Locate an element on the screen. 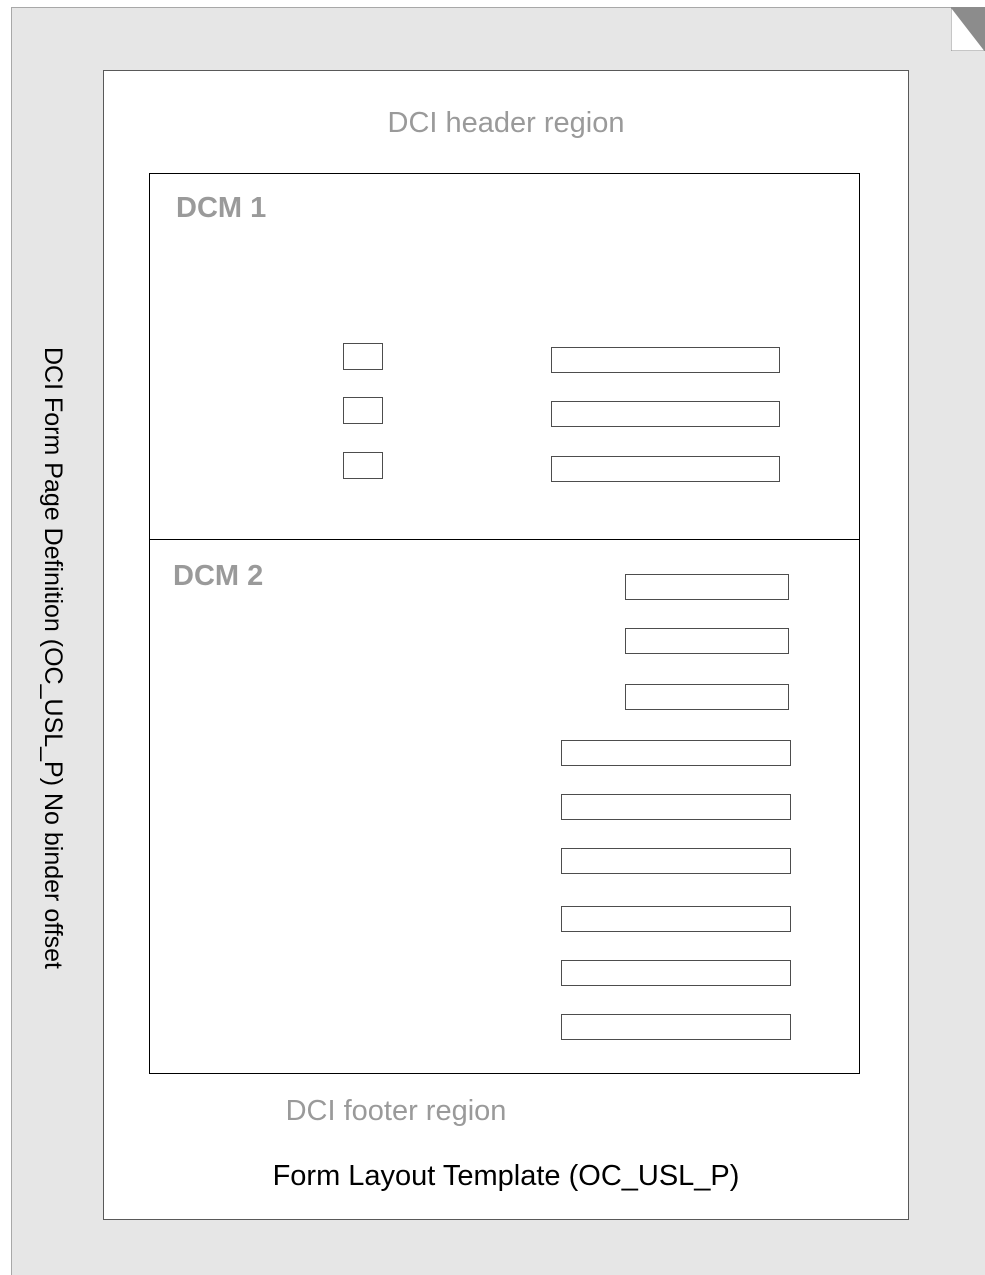 This screenshot has width=985, height=1275. dcm-1-label: DCM 1 is located at coordinates (221, 208).